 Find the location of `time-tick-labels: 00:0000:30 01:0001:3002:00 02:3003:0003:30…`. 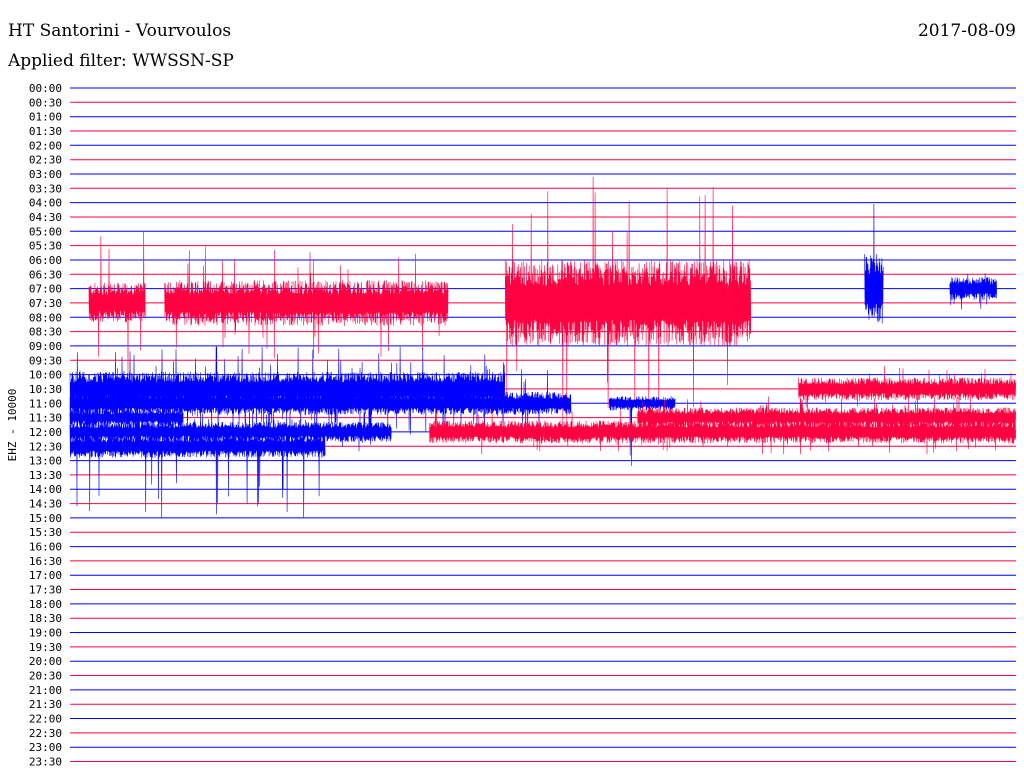

time-tick-labels: 00:0000:30 01:0001:3002:00 02:3003:0003:30… is located at coordinates (45, 425).